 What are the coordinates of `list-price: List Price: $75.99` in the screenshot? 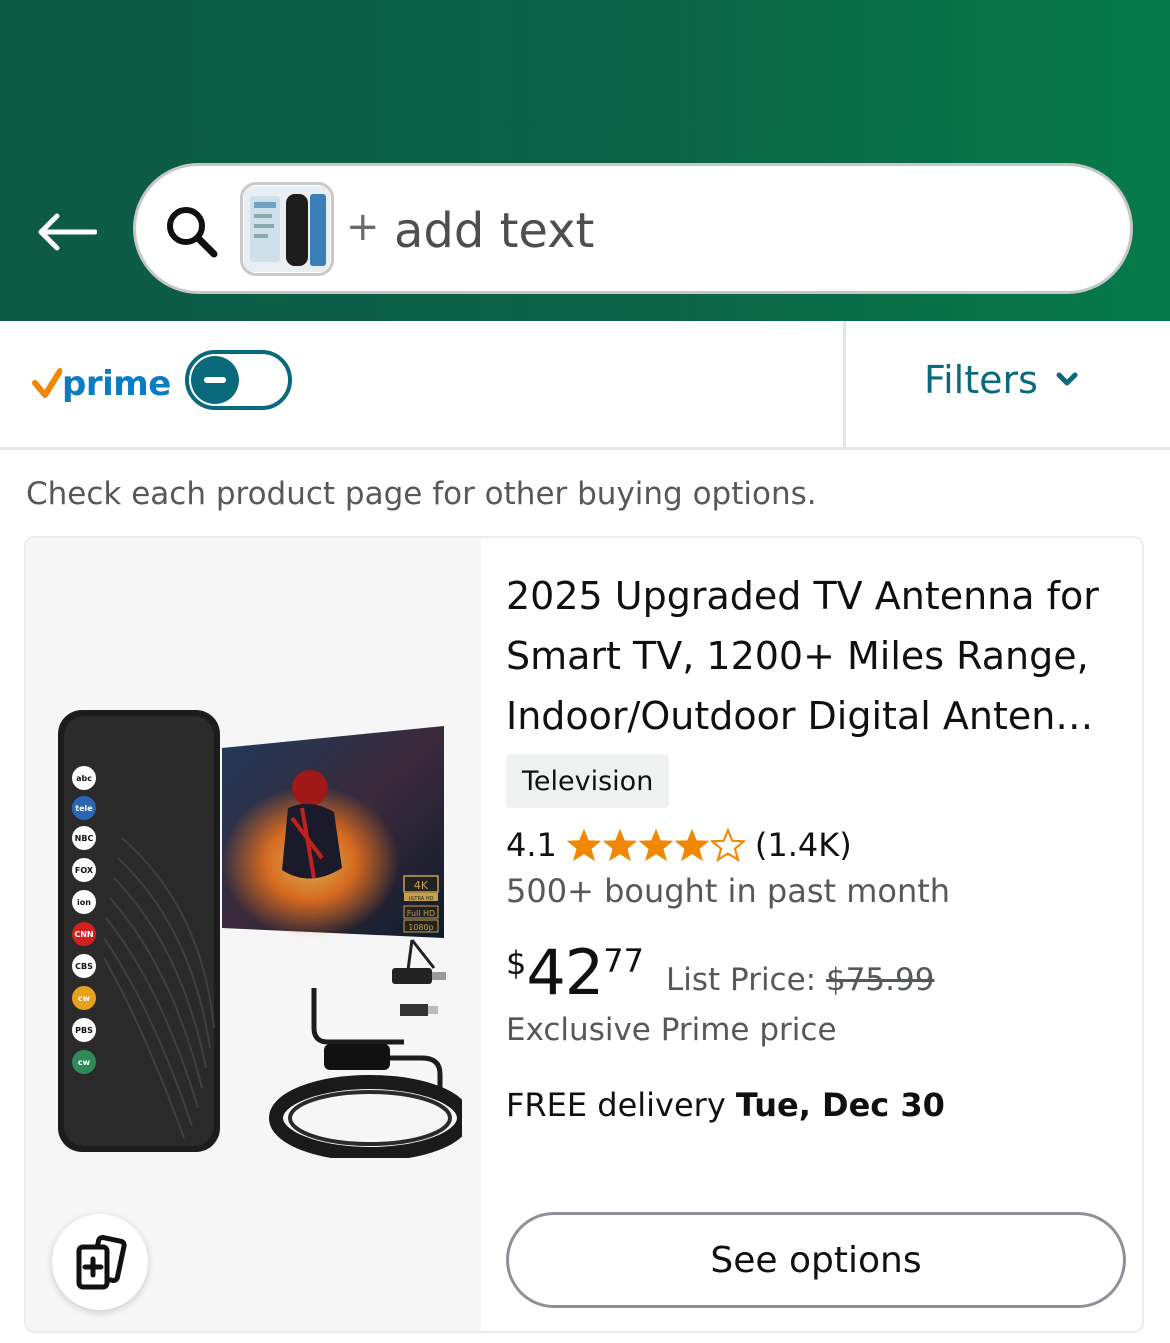 It's located at (800, 980).